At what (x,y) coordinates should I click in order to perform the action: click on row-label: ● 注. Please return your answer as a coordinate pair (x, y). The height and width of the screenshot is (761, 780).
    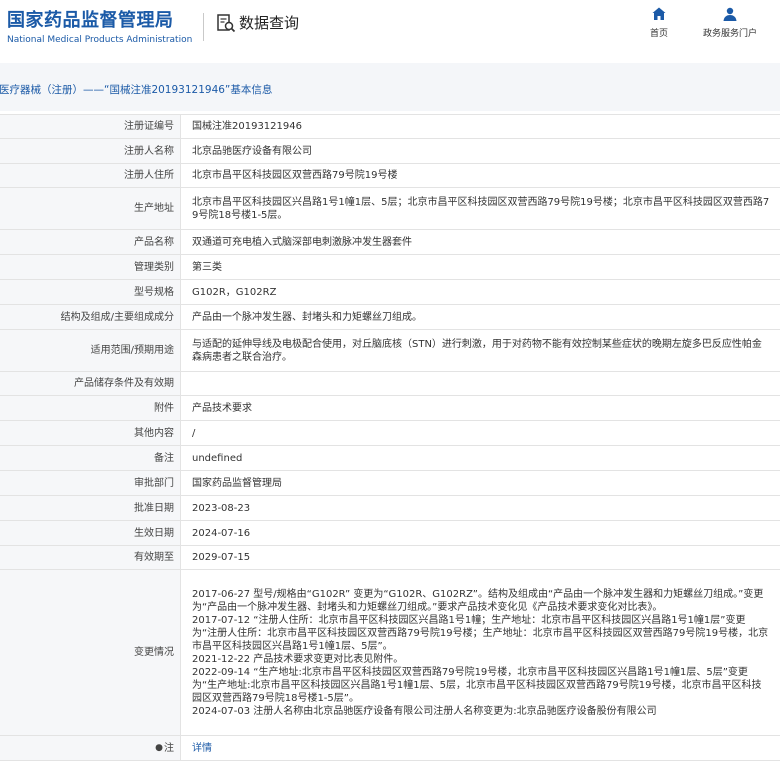
    Looking at the image, I should click on (90, 748).